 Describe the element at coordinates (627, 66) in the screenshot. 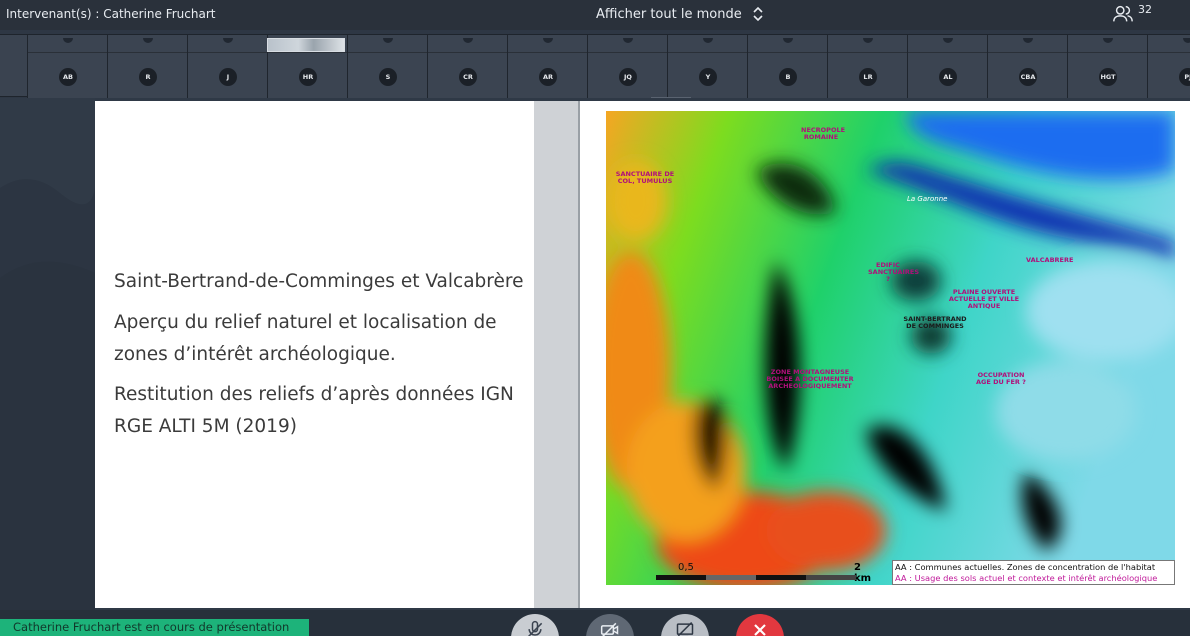

I see `participant-tile: JQ` at that location.